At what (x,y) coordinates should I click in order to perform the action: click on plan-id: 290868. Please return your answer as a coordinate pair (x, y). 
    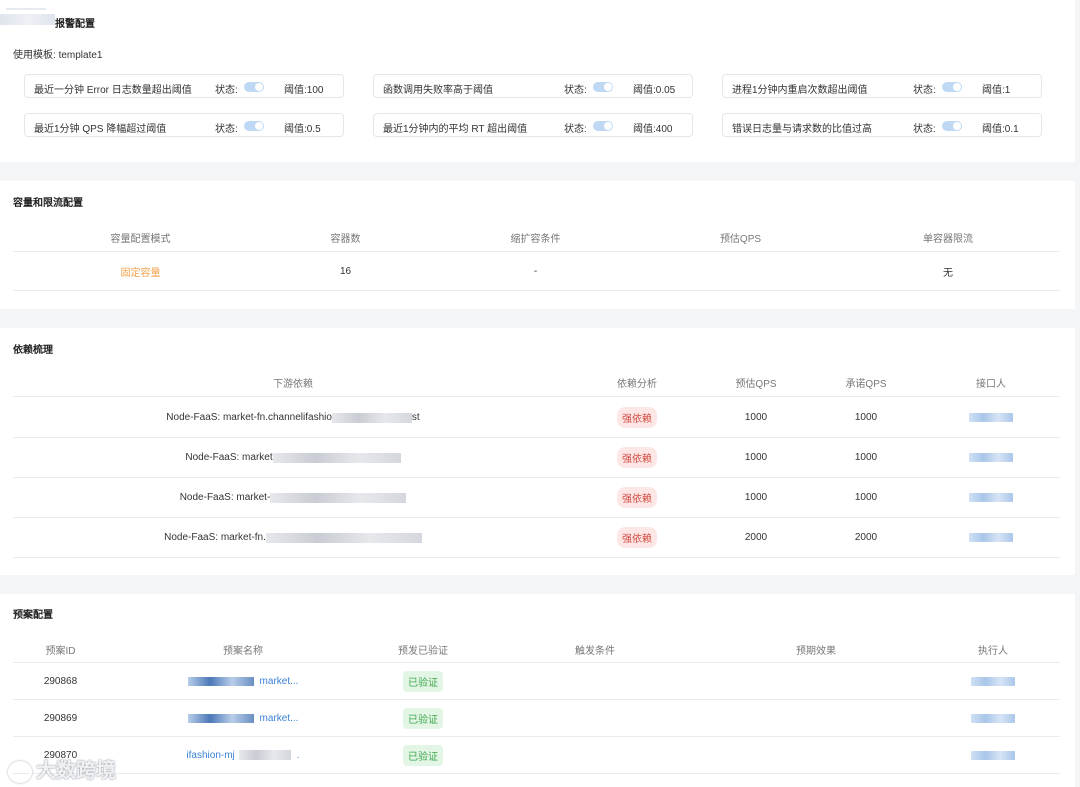
    Looking at the image, I should click on (60, 681).